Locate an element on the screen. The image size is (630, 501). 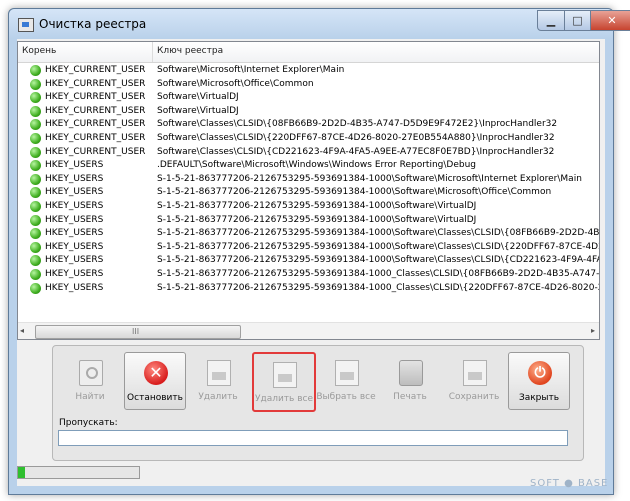
magnifier-icon is located at coordinates (91, 373).